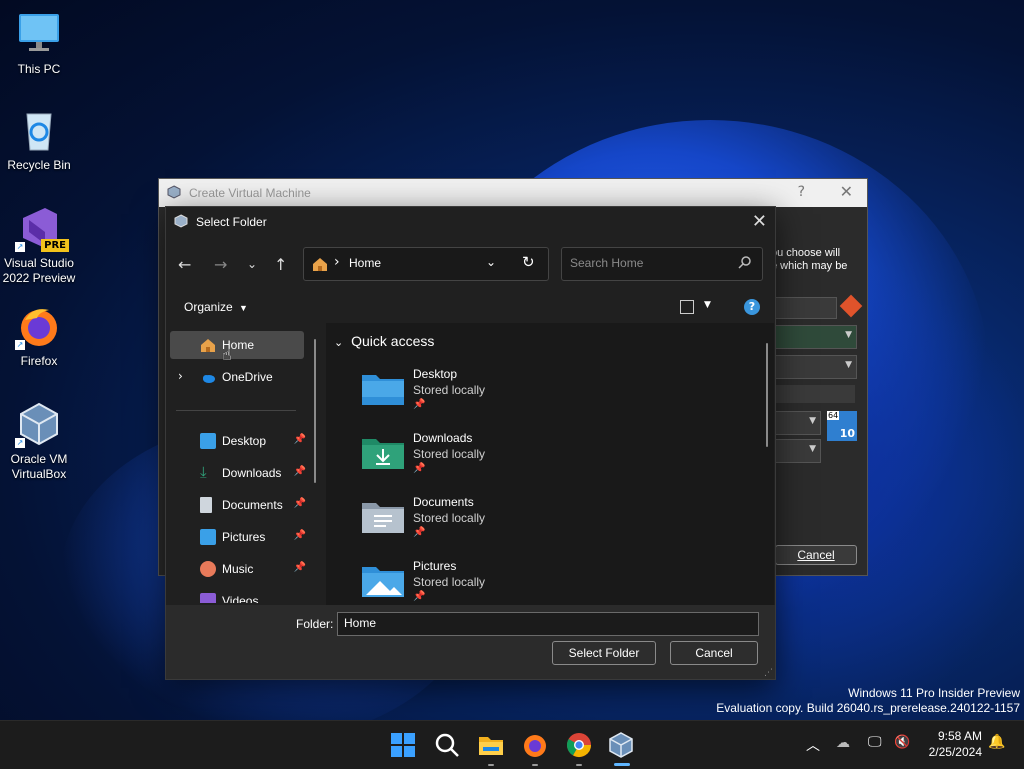  What do you see at coordinates (206, 505) in the screenshot?
I see `document-icon` at bounding box center [206, 505].